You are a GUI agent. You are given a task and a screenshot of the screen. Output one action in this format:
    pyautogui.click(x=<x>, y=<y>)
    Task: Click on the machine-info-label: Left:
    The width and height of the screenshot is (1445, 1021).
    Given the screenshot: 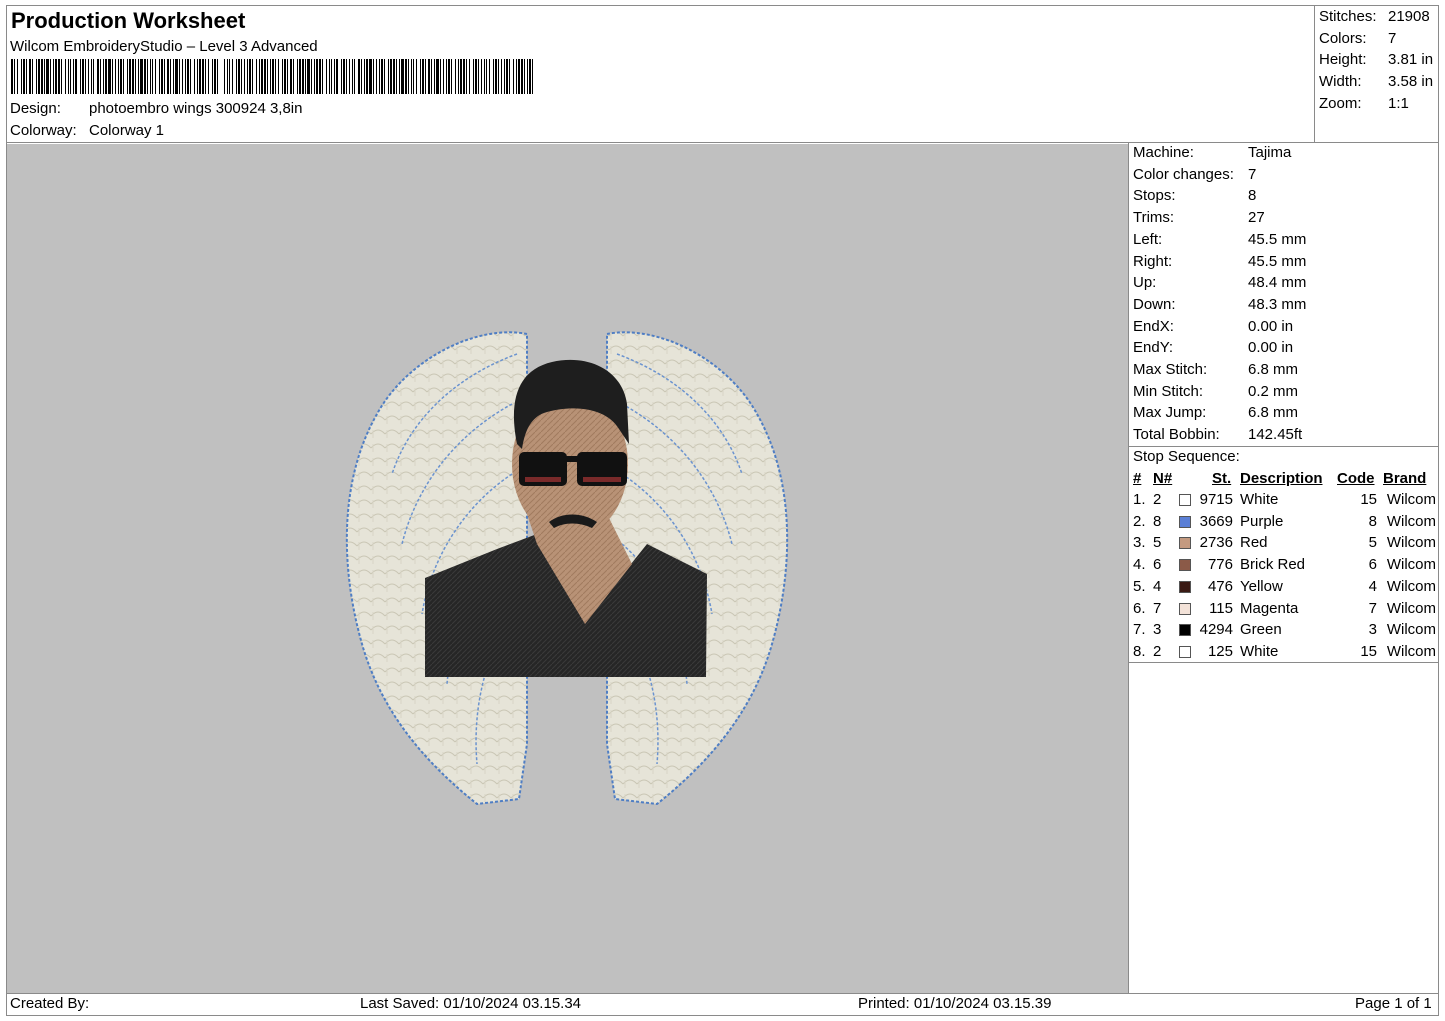 What is the action you would take?
    pyautogui.click(x=1148, y=239)
    